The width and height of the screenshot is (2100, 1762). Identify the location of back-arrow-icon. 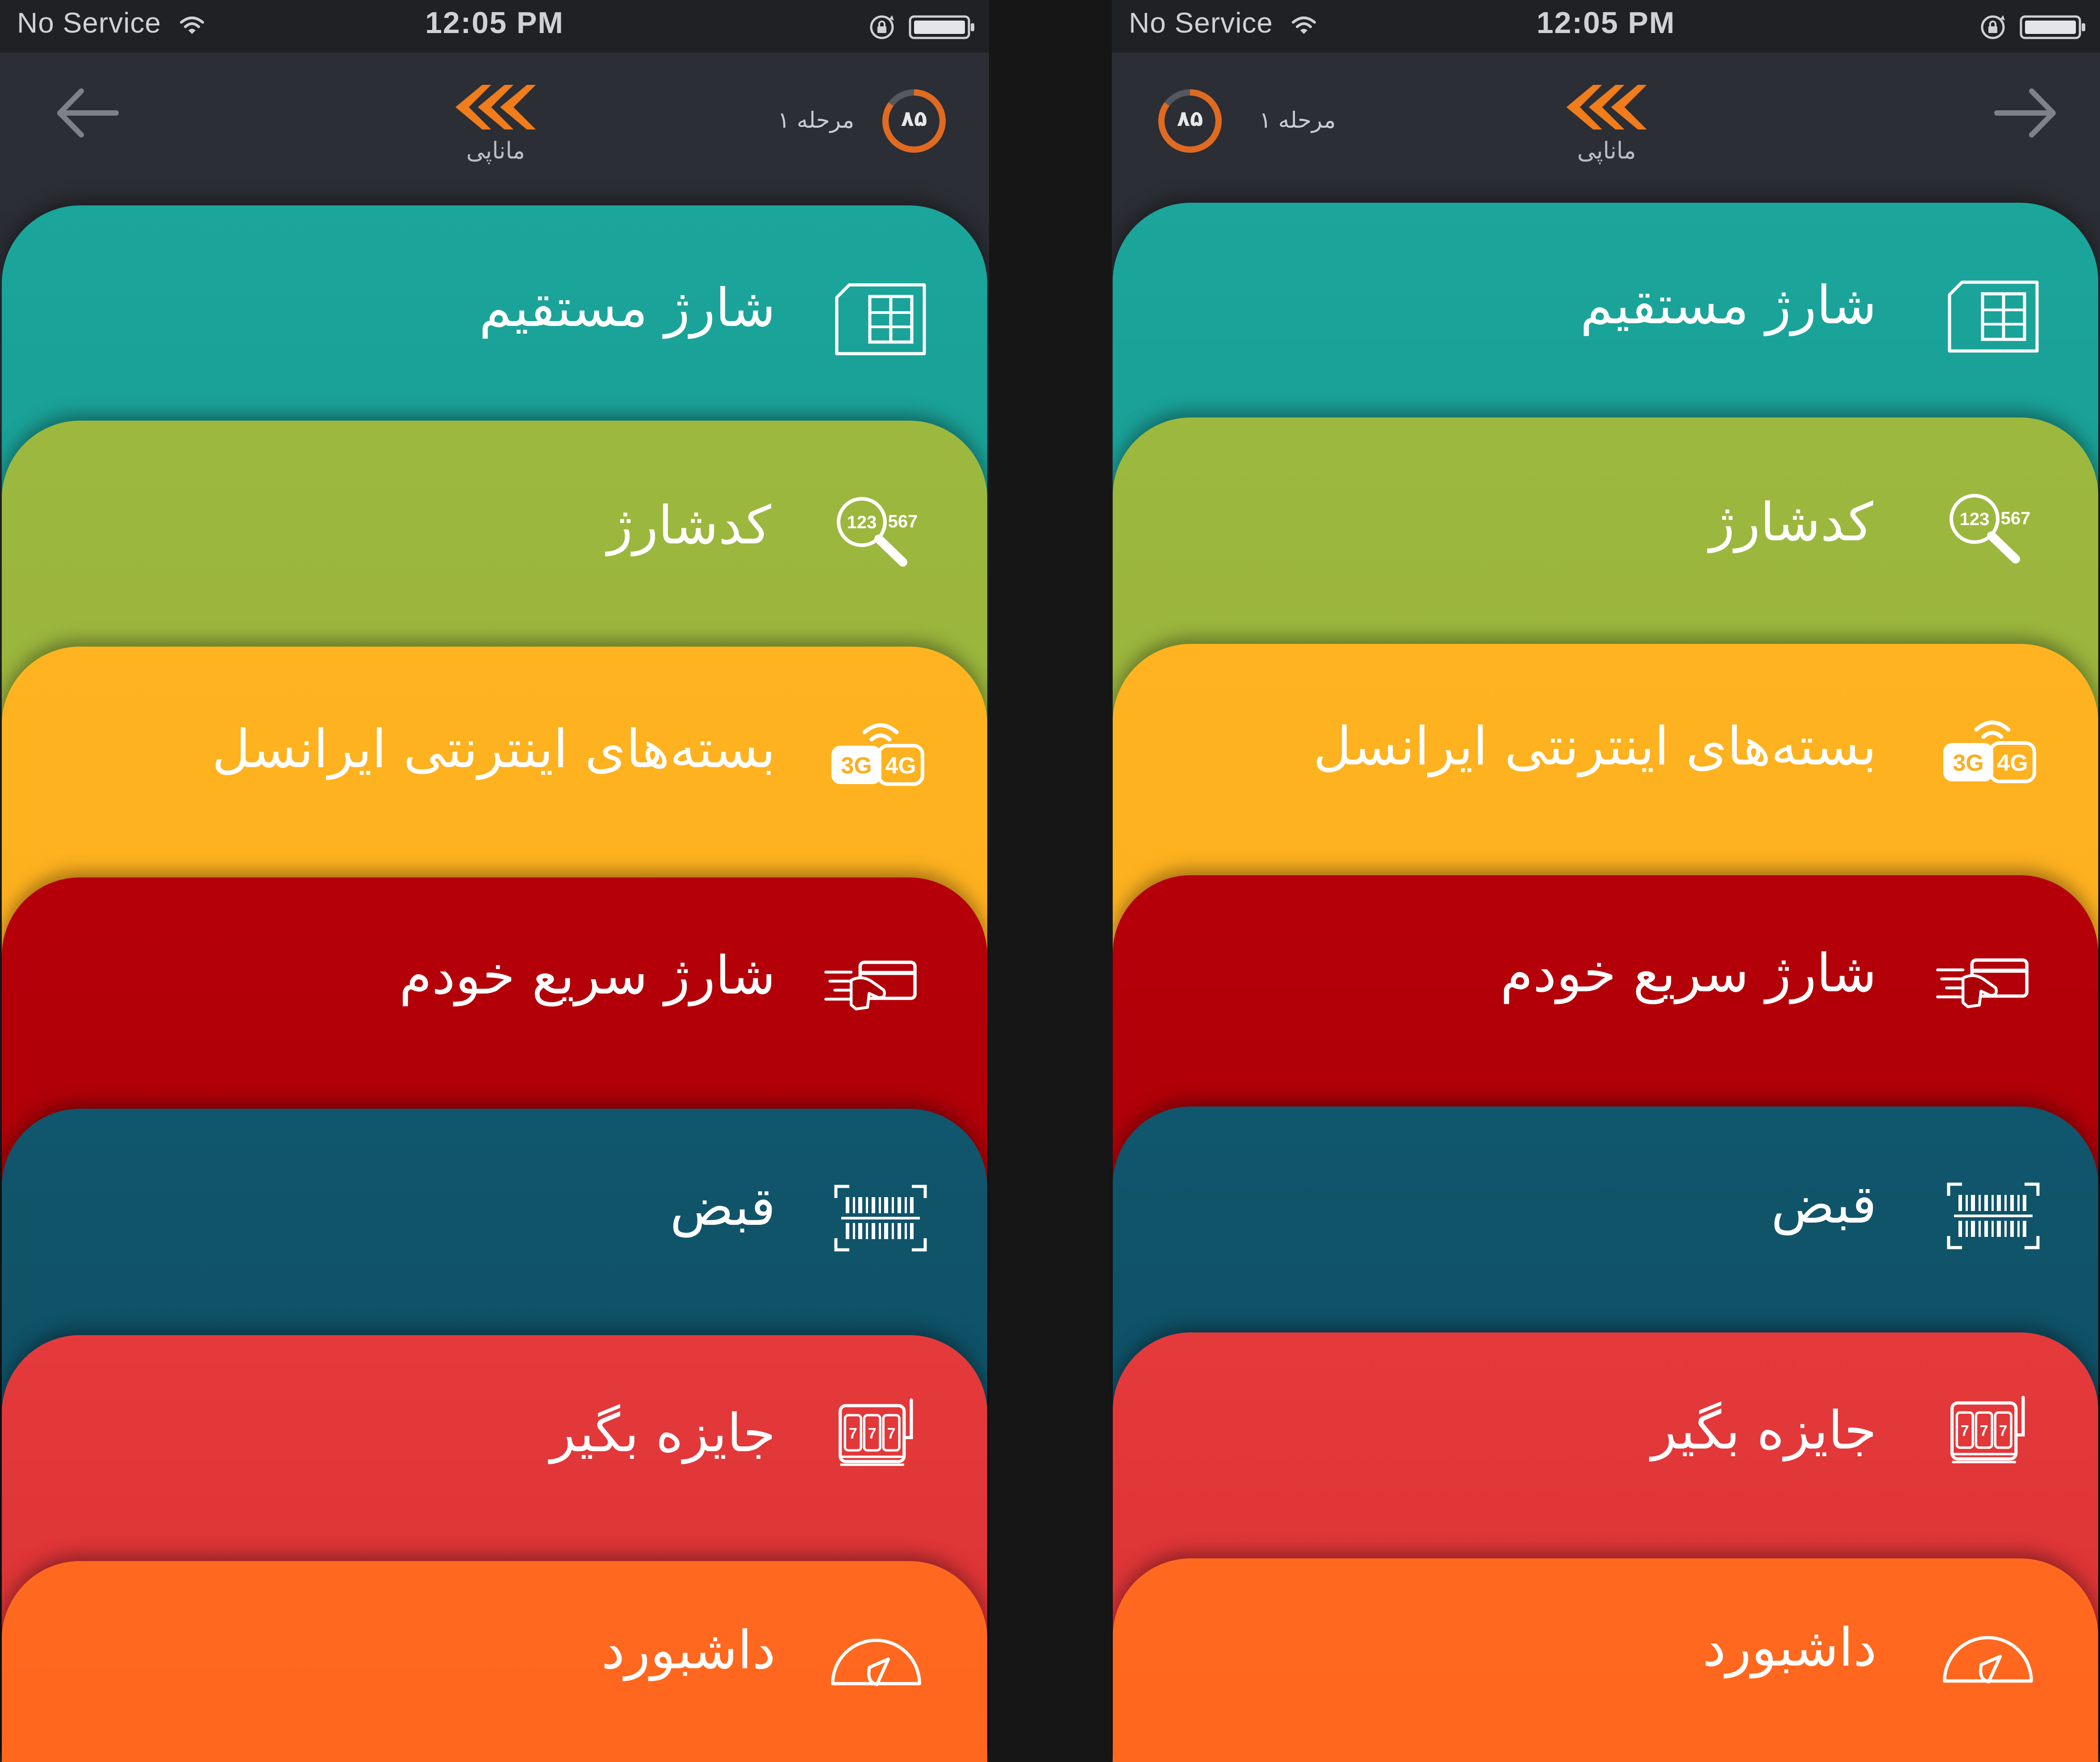
(88, 113).